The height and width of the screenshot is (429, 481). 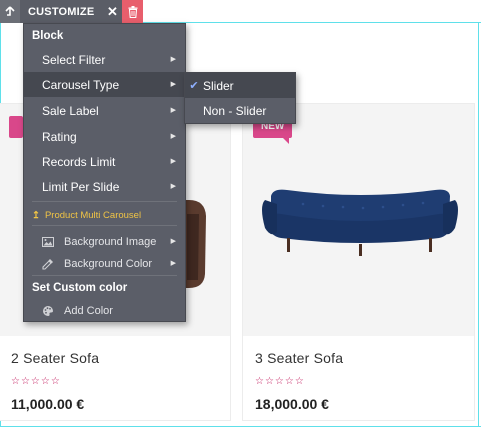 What do you see at coordinates (235, 110) in the screenshot?
I see `submenu-item-label: Non - Slider` at bounding box center [235, 110].